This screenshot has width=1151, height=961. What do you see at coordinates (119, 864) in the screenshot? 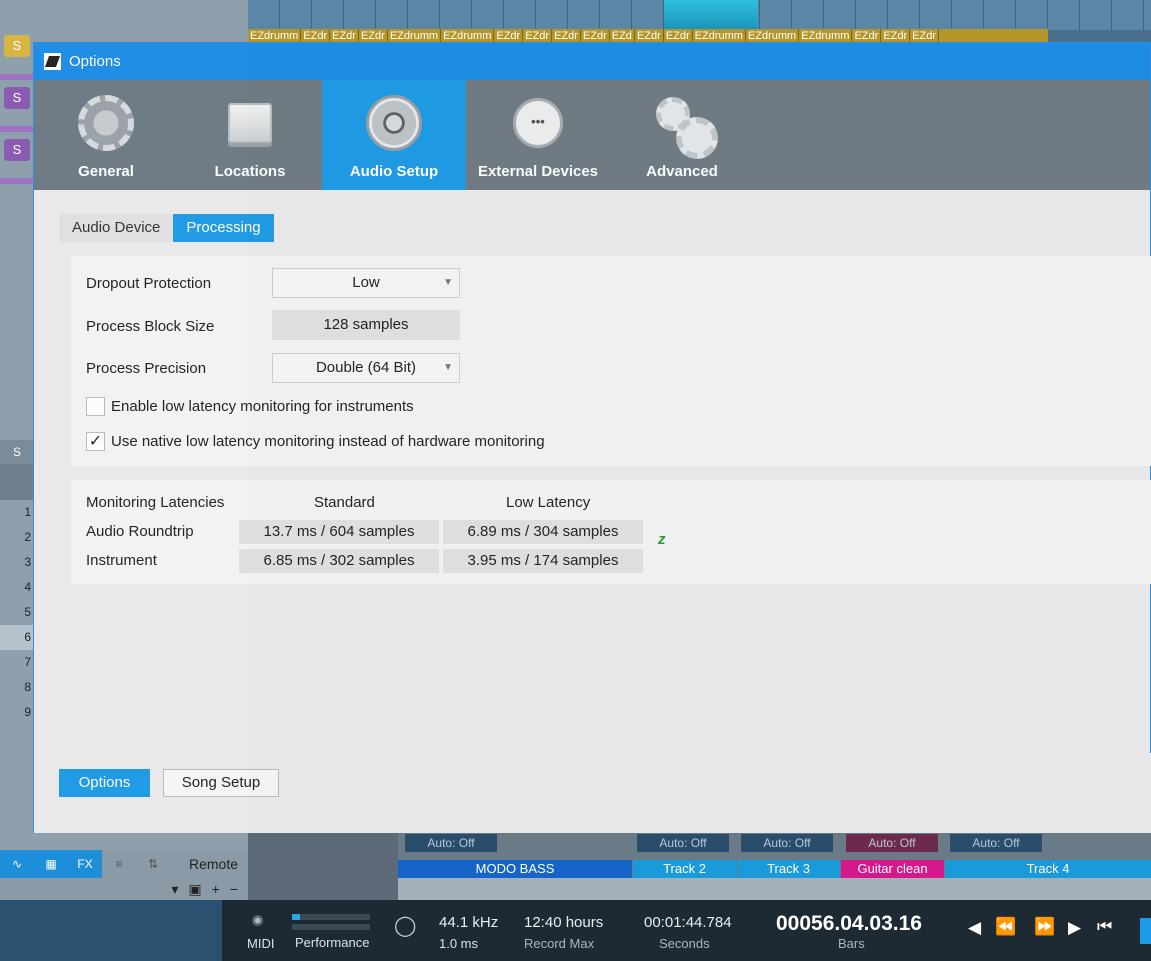
I see `routing-icon: ≡` at bounding box center [119, 864].